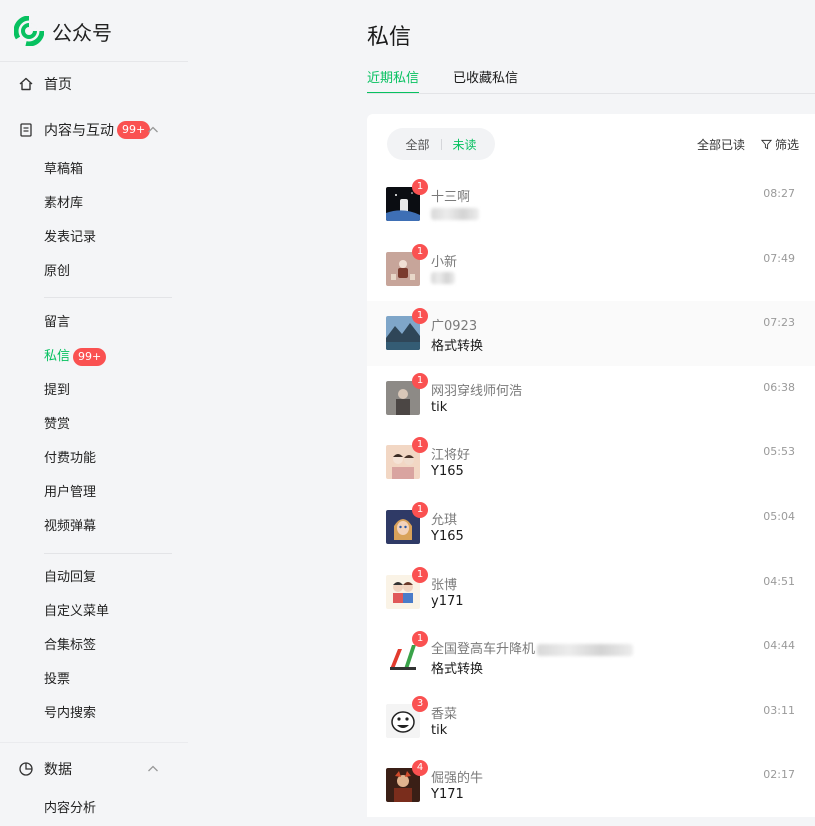  Describe the element at coordinates (779, 646) in the screenshot. I see `message-time: 04:44` at that location.